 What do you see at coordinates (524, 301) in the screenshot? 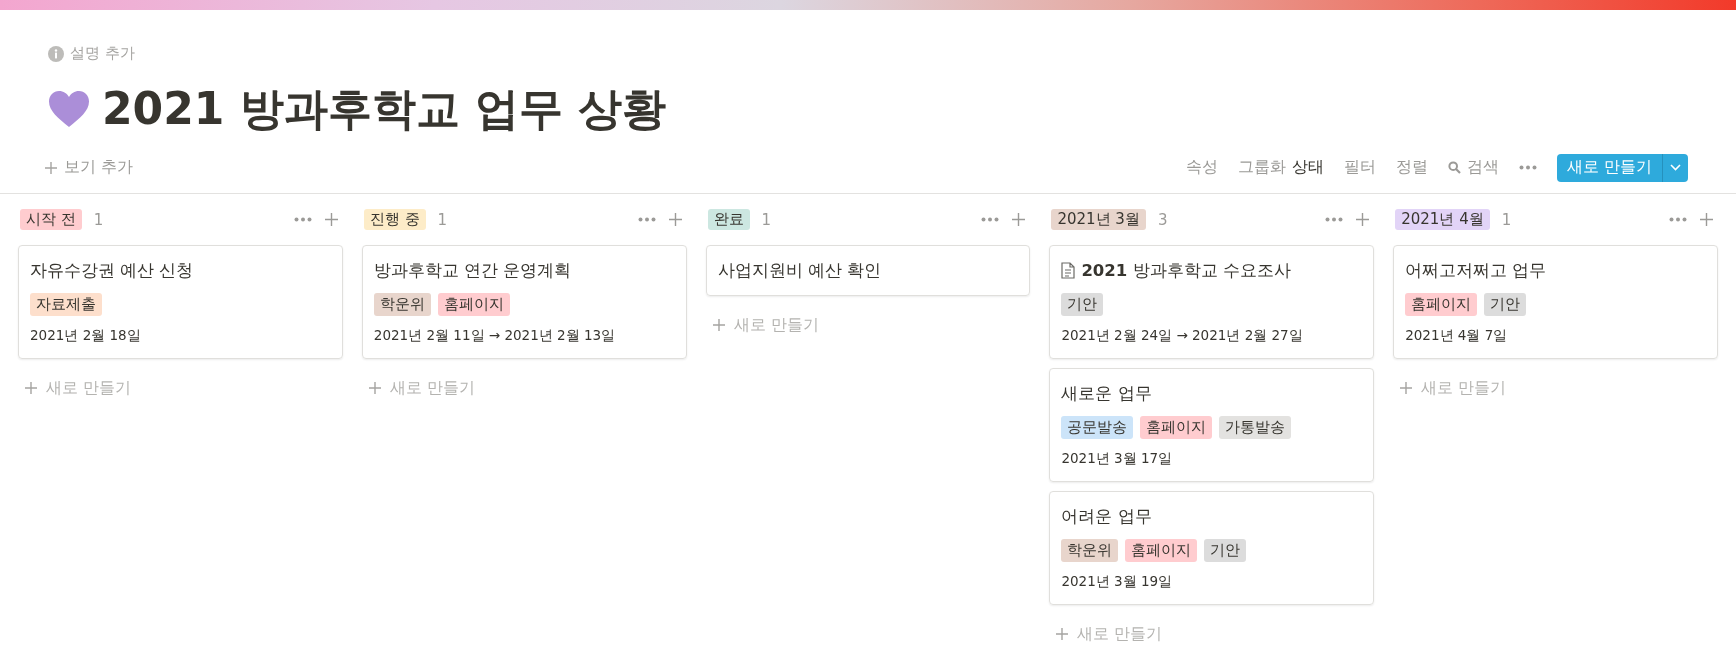
I see `task-card: 방과후학교 연간 운영계획 학운위 홈페이지 2021년 2월 11일 → 2021년 2월 13일` at bounding box center [524, 301].